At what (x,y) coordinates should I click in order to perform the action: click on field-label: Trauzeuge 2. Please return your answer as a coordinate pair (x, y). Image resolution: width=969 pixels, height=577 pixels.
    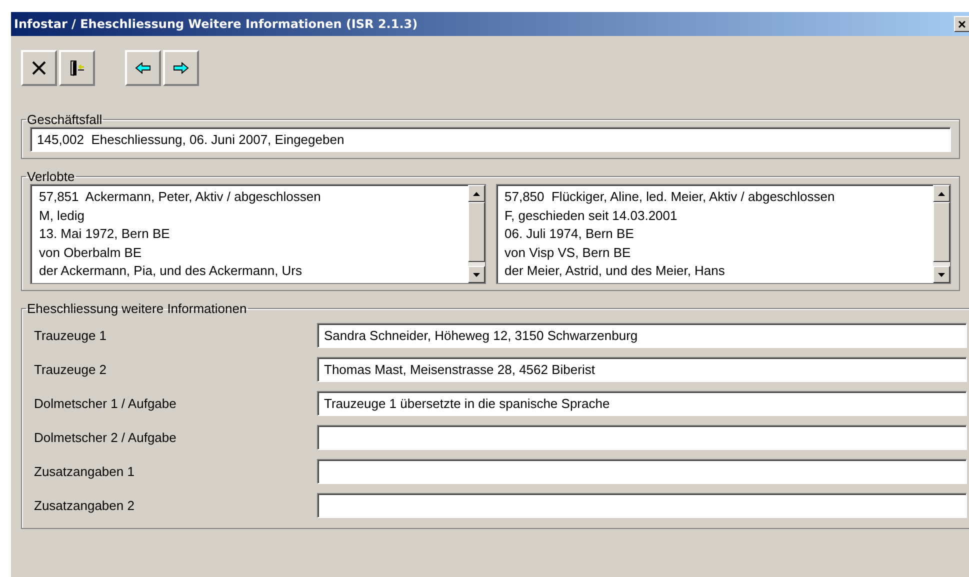
    Looking at the image, I should click on (70, 369).